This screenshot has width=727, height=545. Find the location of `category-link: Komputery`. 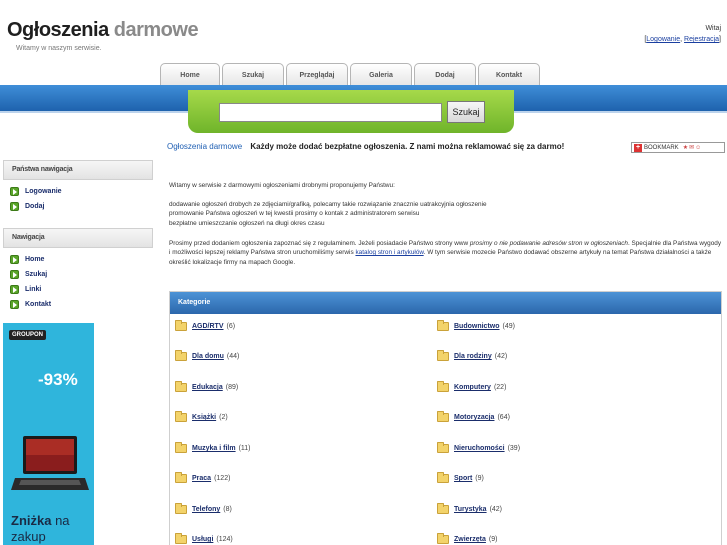

category-link: Komputery is located at coordinates (472, 387).